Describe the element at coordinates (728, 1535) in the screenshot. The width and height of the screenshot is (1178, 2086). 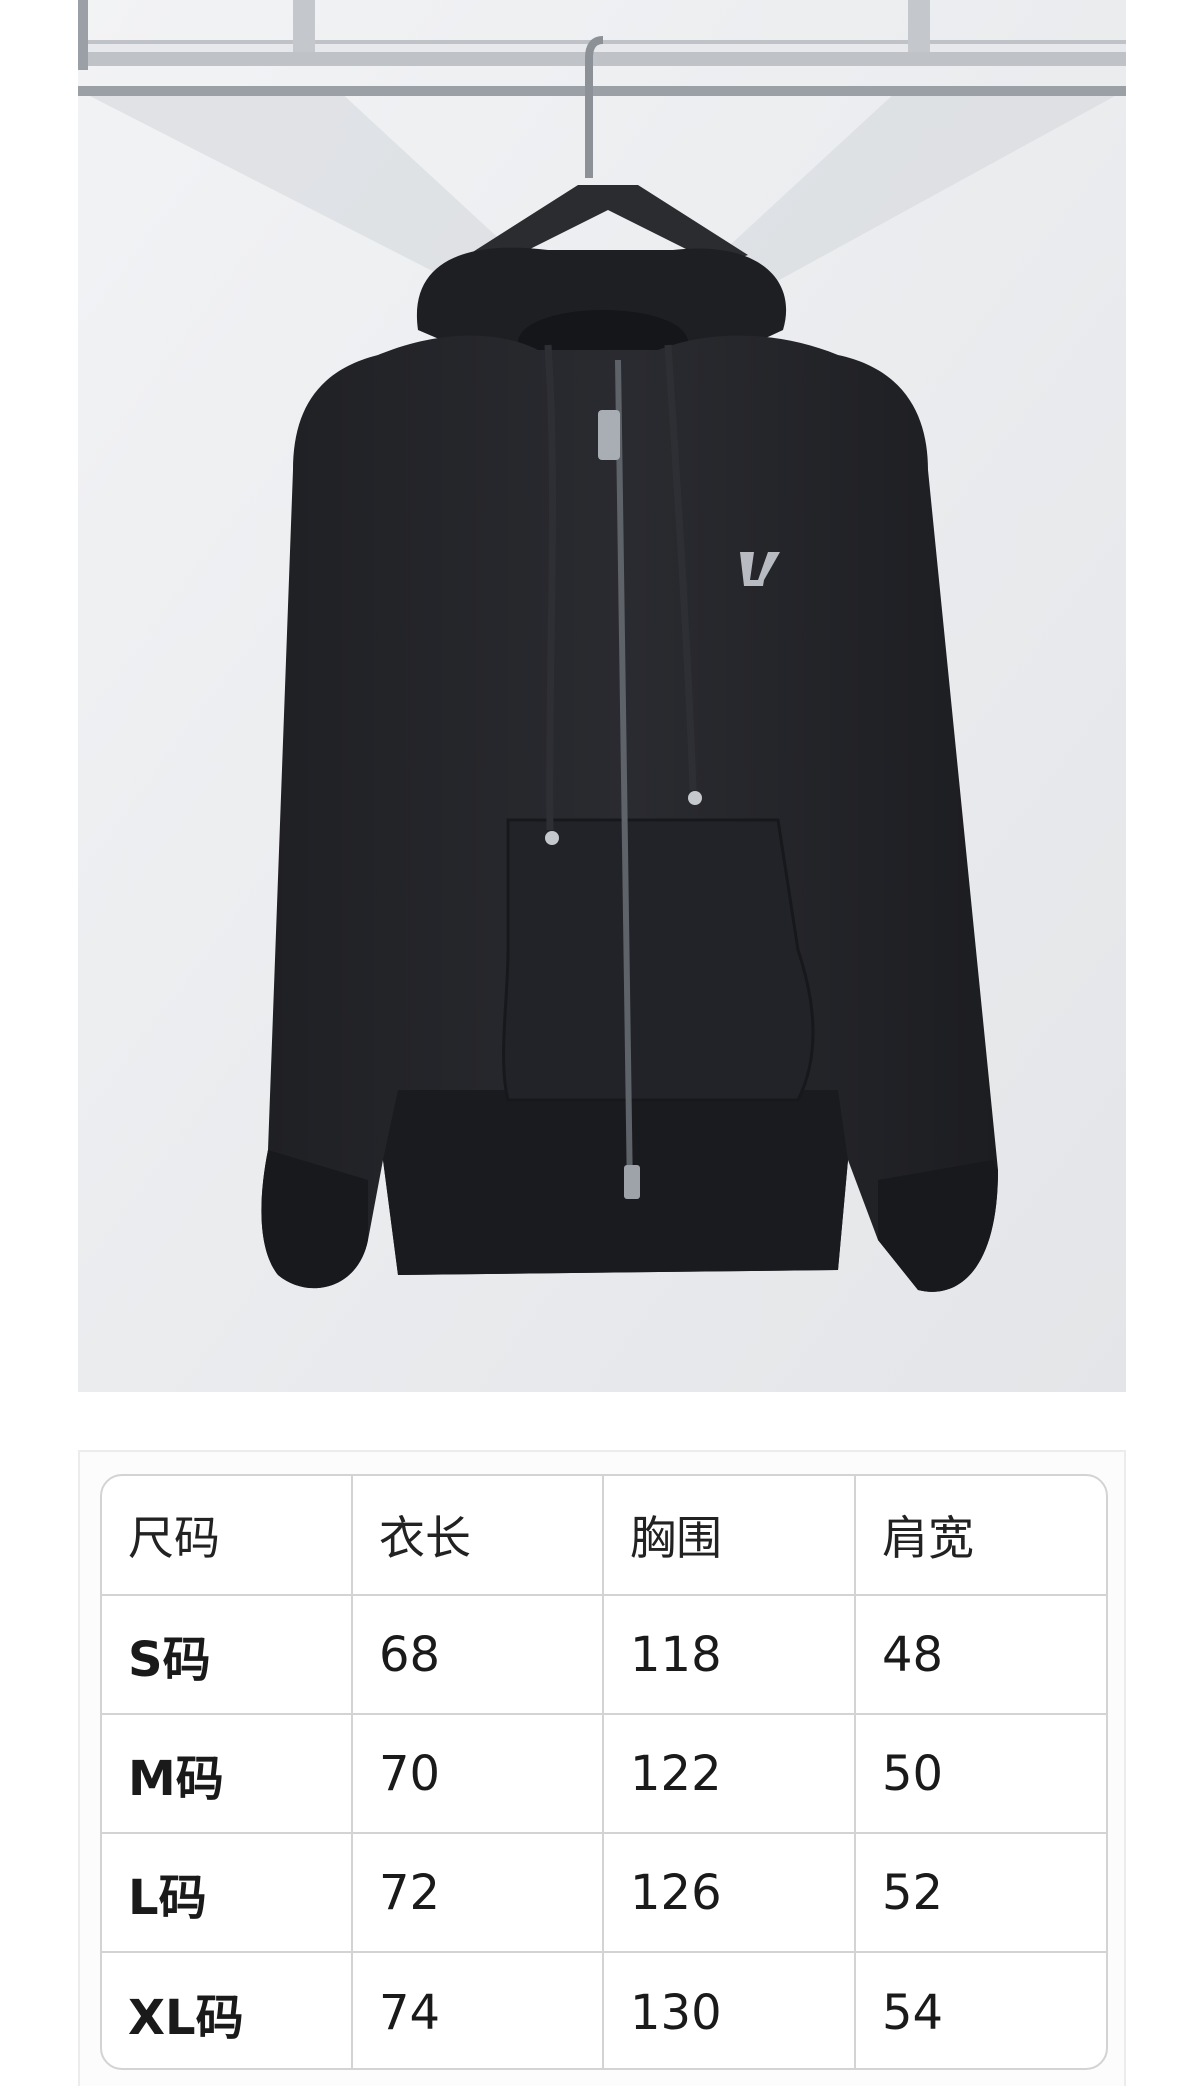
I see `header-chest: 胸围` at that location.